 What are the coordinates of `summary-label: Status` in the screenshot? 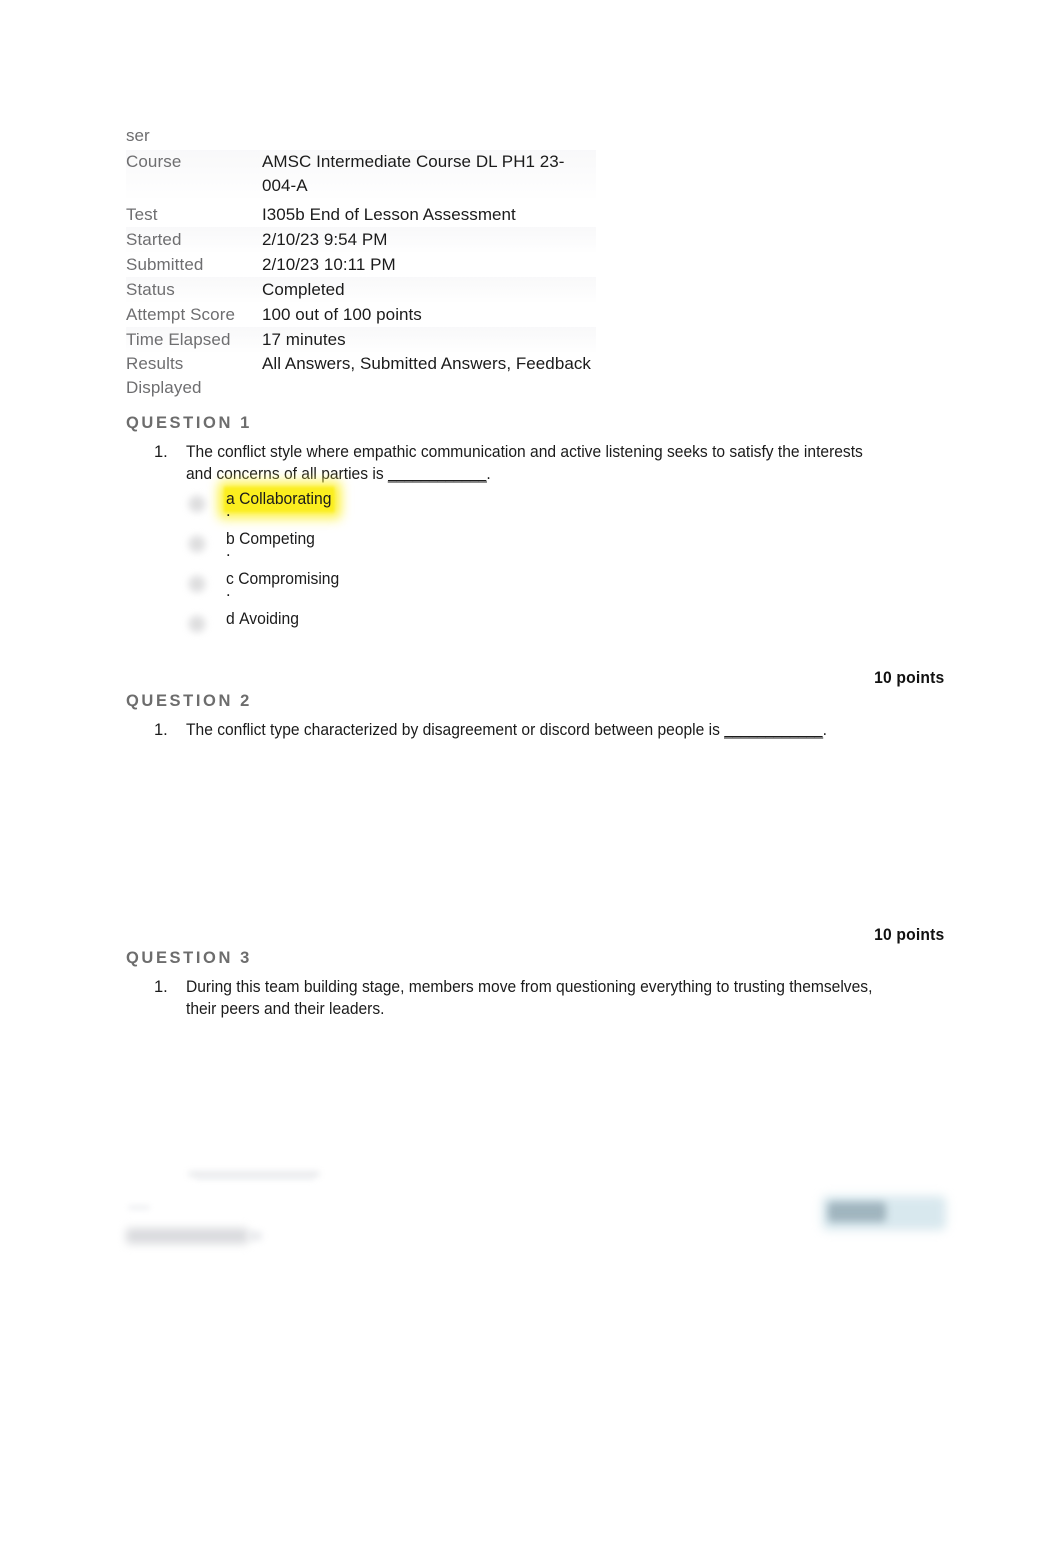 It's located at (150, 289).